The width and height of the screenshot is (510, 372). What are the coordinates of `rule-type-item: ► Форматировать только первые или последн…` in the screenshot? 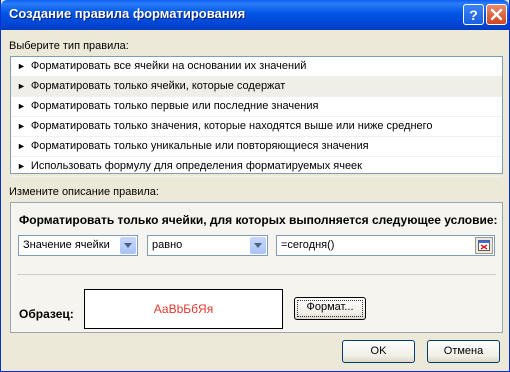 It's located at (256, 107).